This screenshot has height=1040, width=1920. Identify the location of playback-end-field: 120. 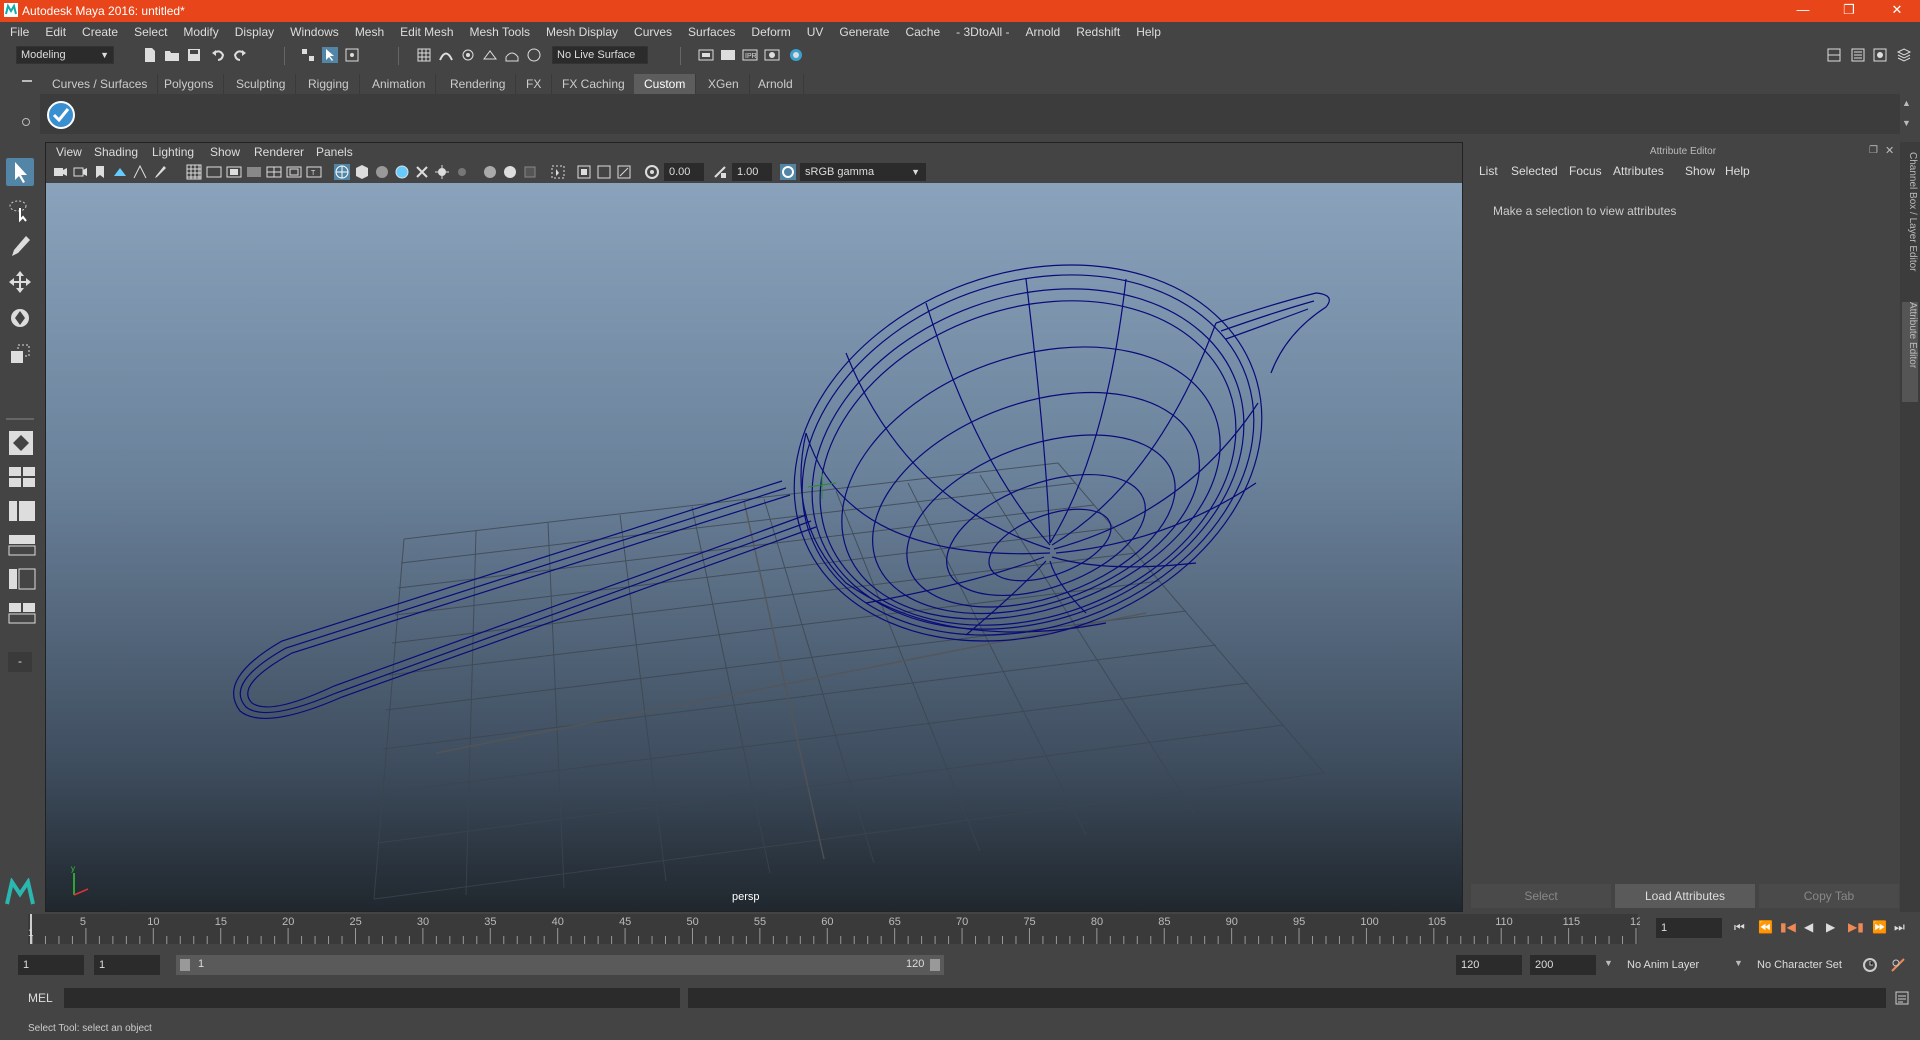
(1489, 965).